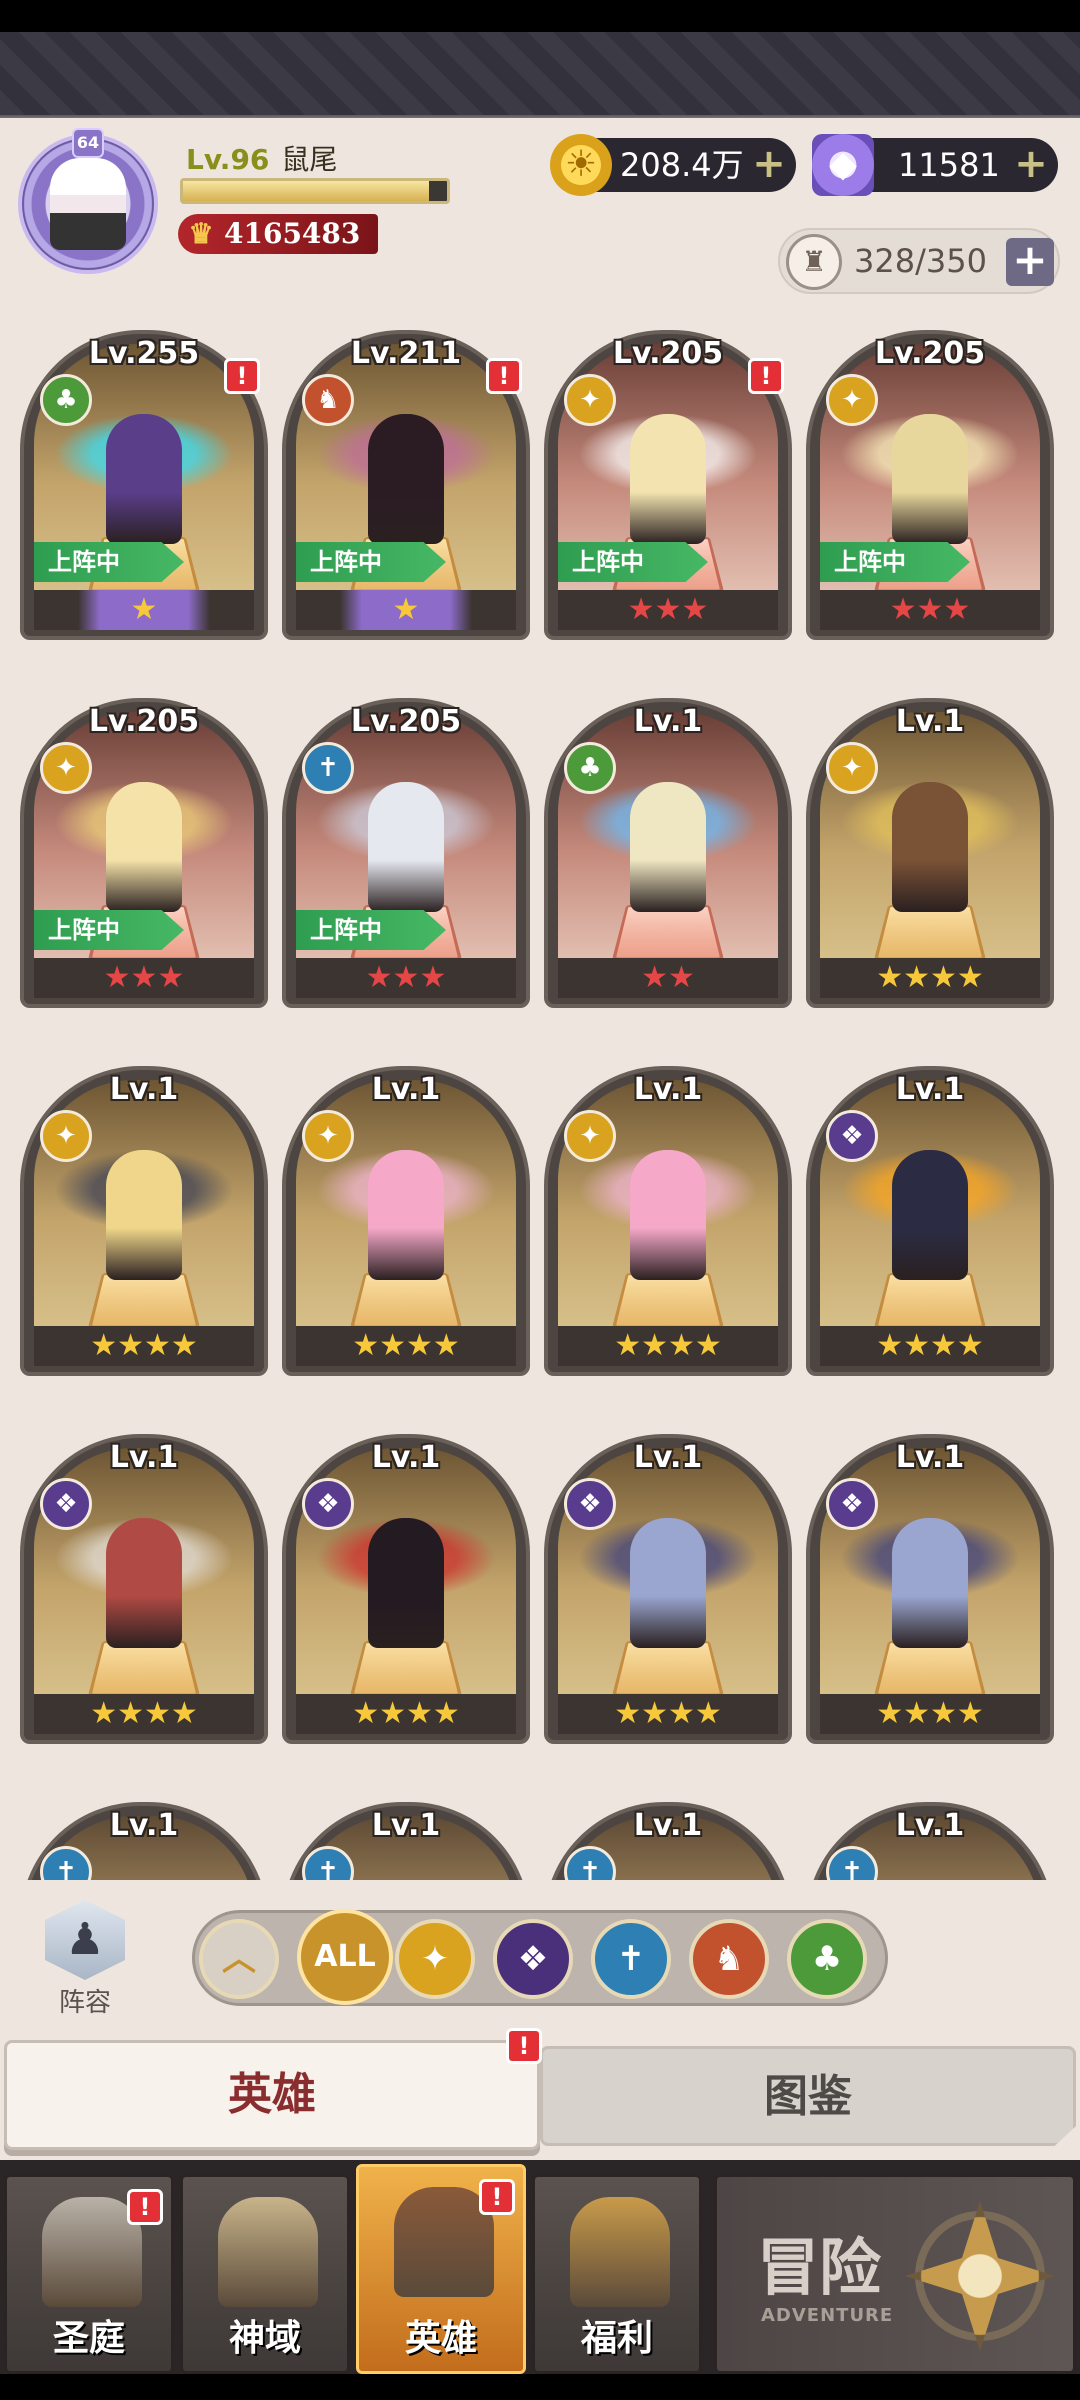  Describe the element at coordinates (144, 610) in the screenshot. I see `hero-stars: ★` at that location.